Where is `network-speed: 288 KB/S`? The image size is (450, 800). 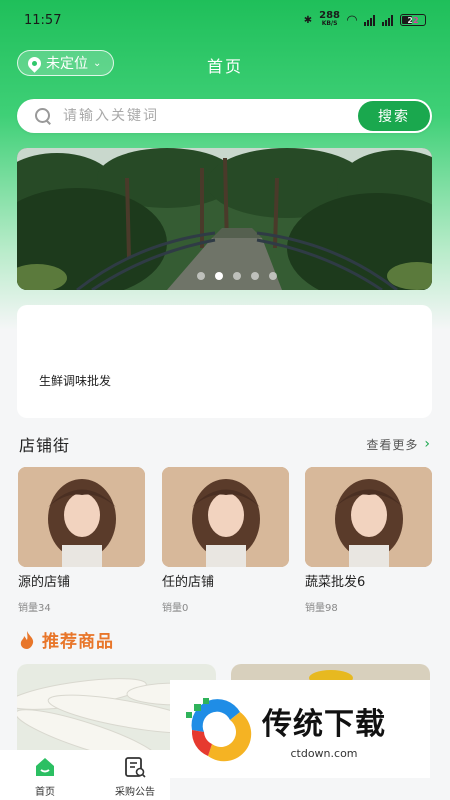 network-speed: 288 KB/S is located at coordinates (329, 19).